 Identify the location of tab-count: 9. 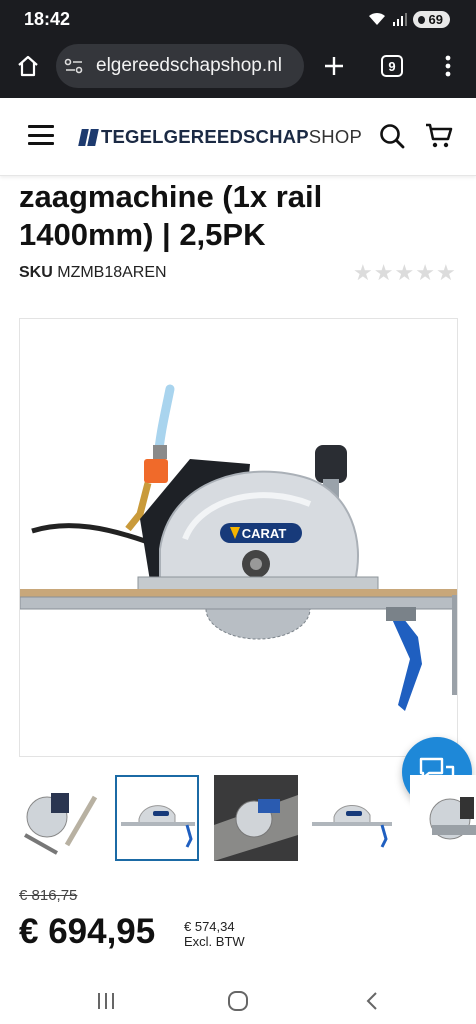
(392, 66).